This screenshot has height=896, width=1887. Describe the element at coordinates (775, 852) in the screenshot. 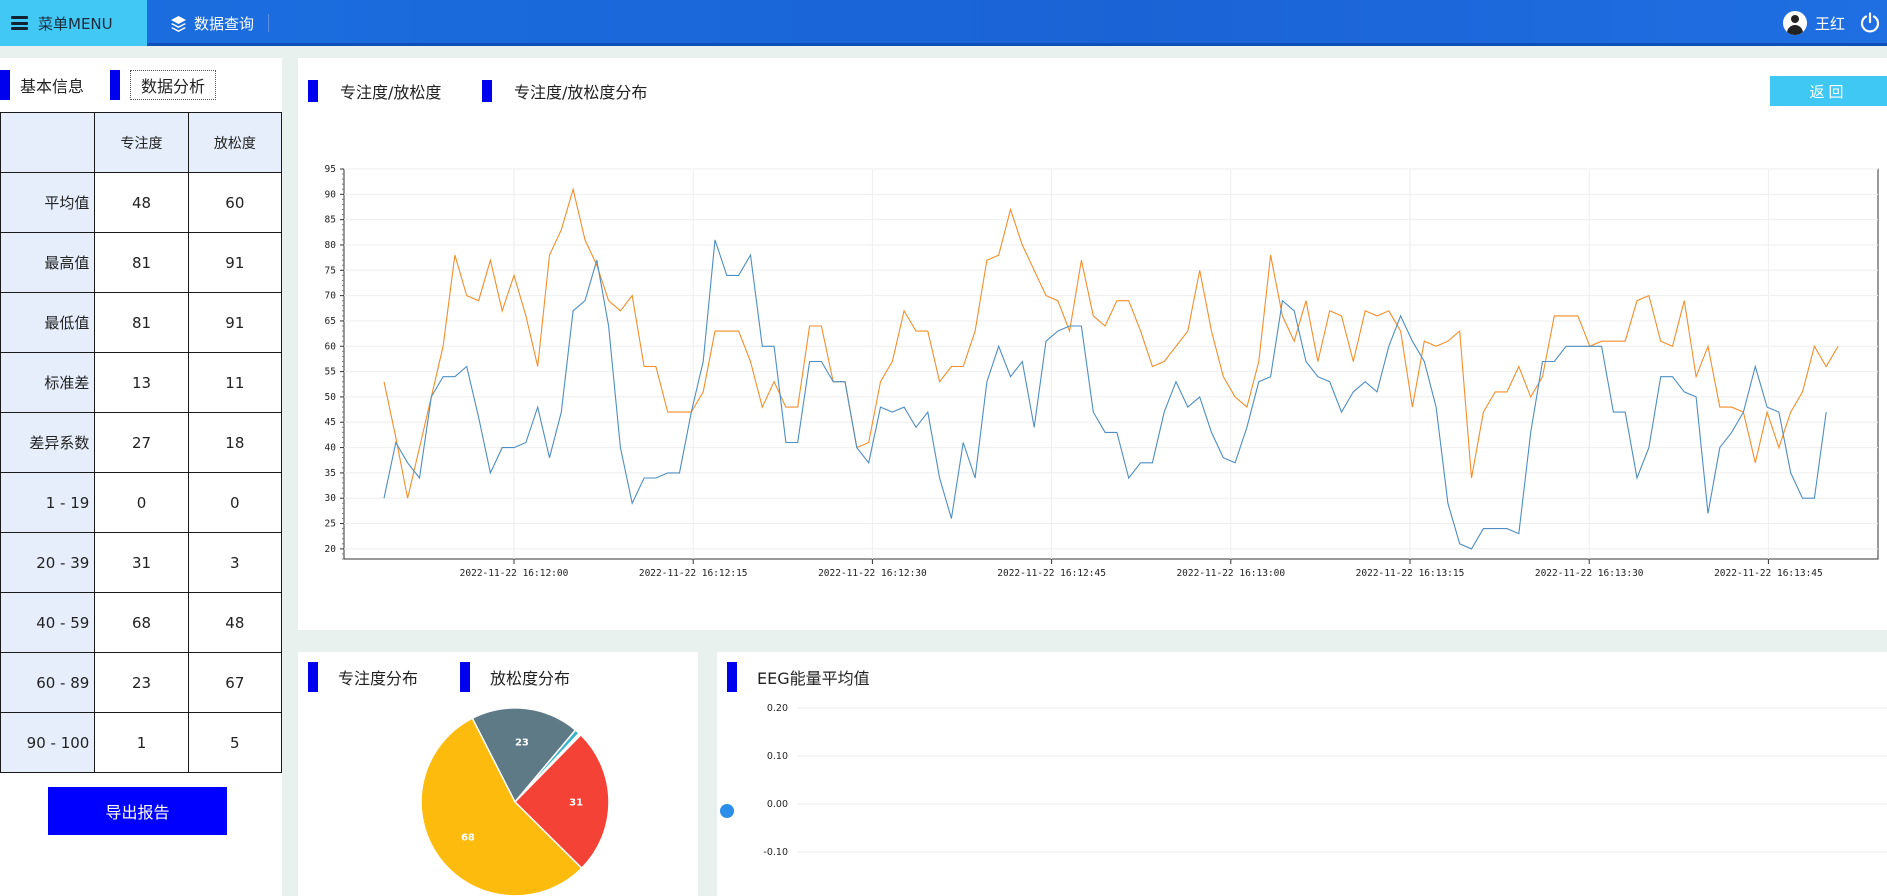

I see `y-tick-label: -0.10` at that location.